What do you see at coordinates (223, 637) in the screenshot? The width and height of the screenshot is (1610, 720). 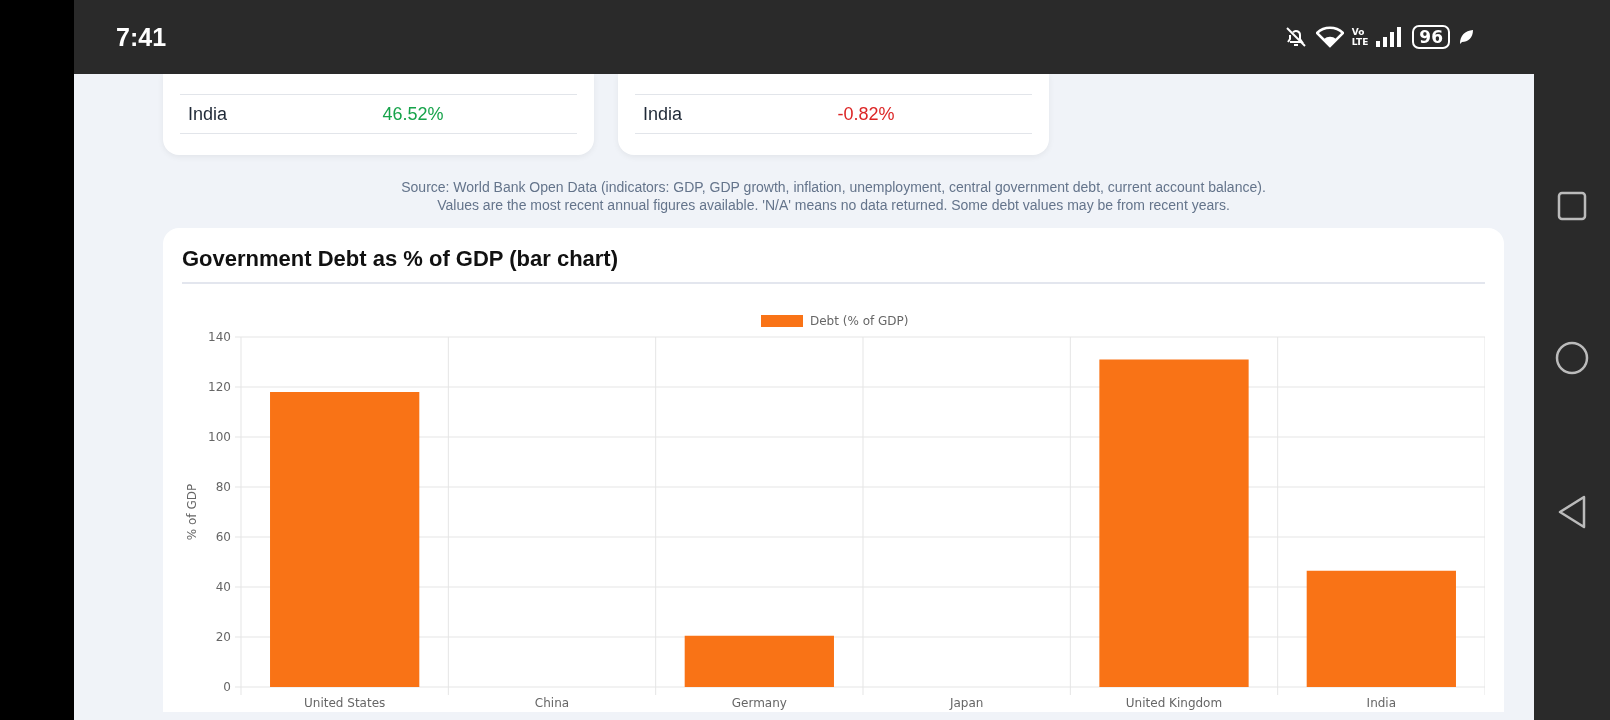 I see `axis-tick-label: 20` at bounding box center [223, 637].